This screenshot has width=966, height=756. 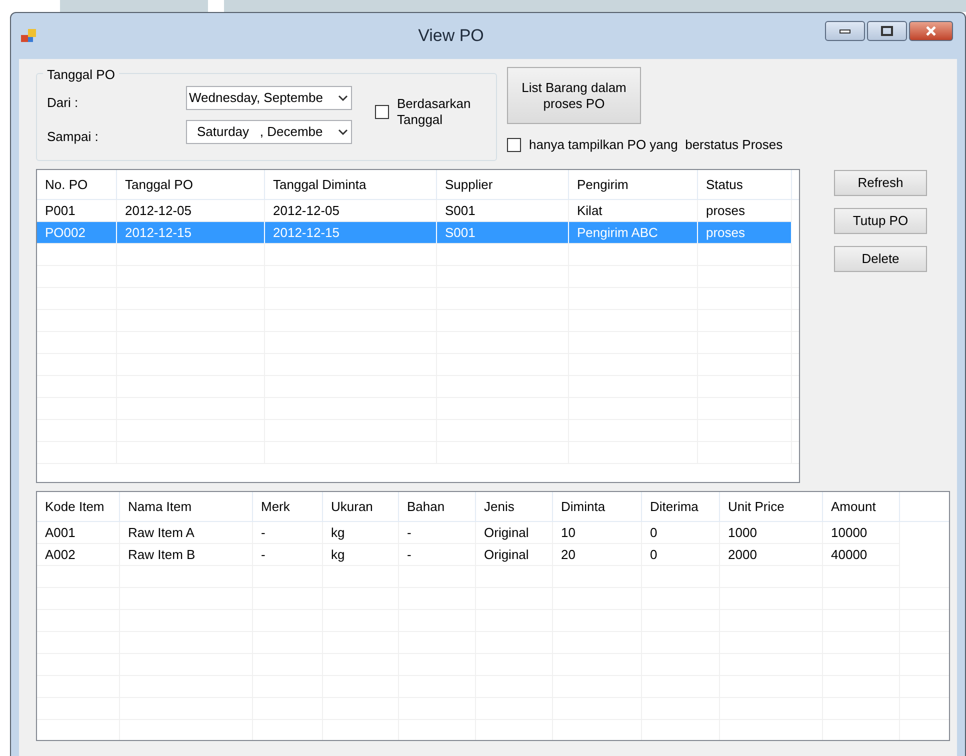 I want to click on window-title: View PO, so click(x=451, y=36).